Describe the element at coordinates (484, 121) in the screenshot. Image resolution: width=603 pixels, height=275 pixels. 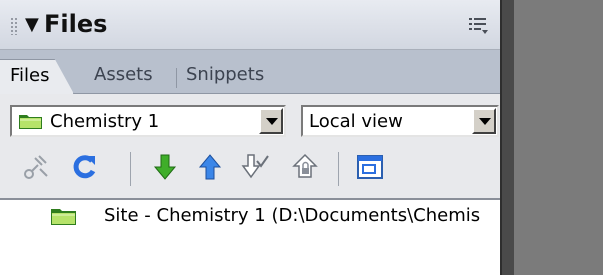
I see `view-select-dropdown-button` at that location.